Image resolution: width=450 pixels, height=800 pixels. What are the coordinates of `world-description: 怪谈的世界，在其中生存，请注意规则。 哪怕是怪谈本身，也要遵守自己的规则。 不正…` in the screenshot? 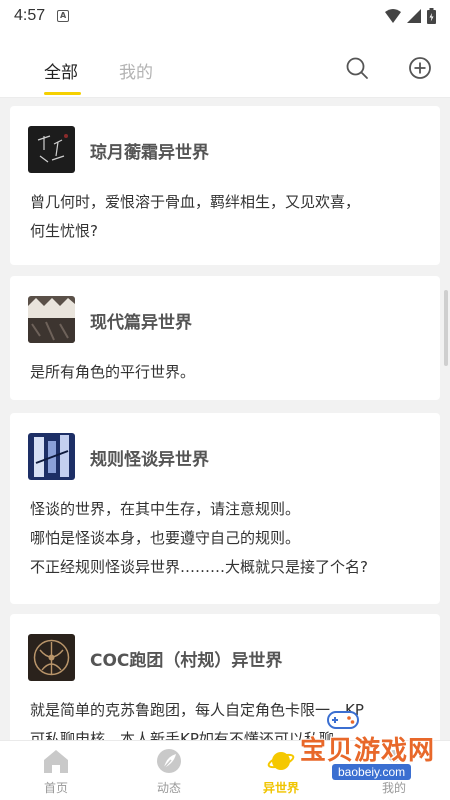 It's located at (228, 538).